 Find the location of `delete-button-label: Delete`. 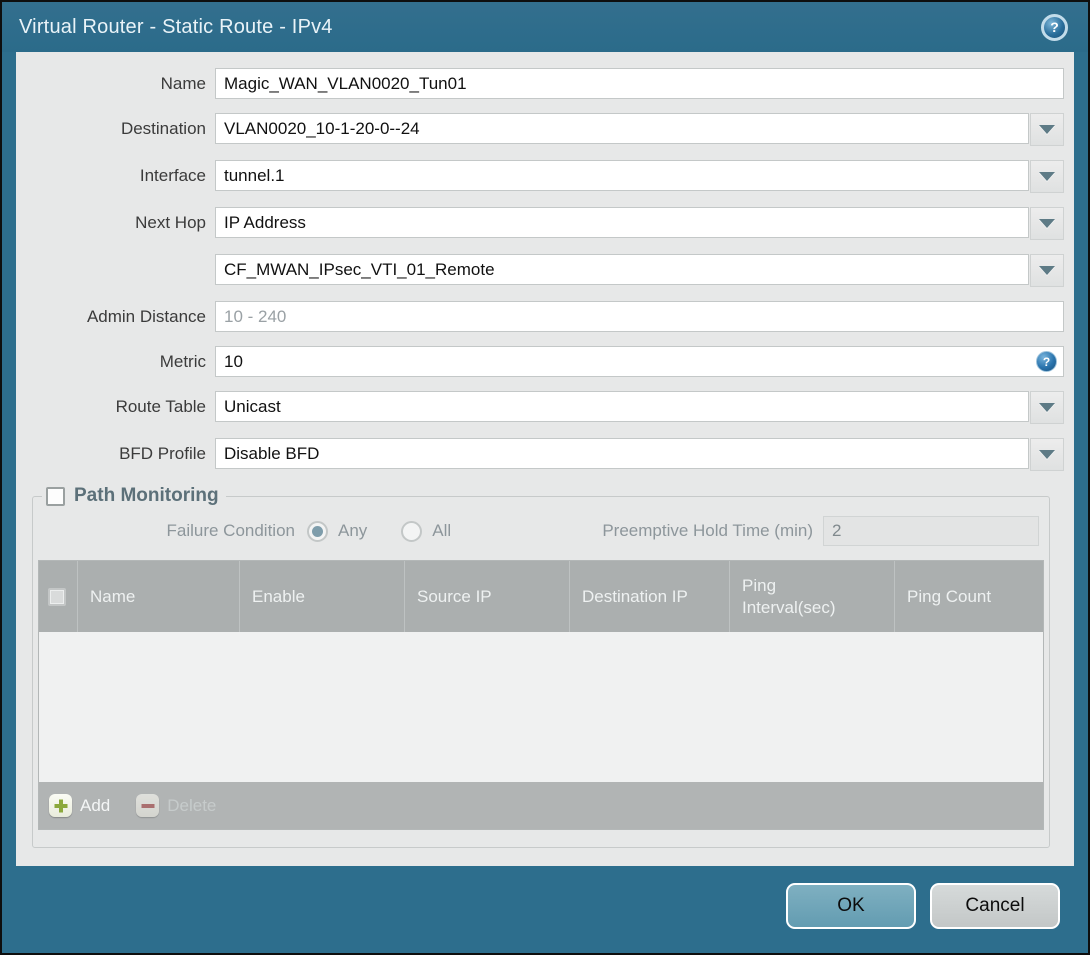

delete-button-label: Delete is located at coordinates (192, 805).